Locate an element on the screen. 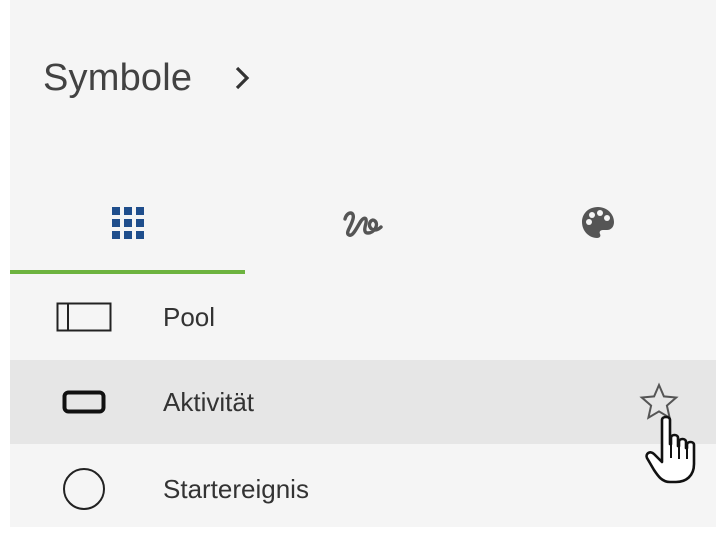 The height and width of the screenshot is (534, 716). pool-shape-icon is located at coordinates (84, 317).